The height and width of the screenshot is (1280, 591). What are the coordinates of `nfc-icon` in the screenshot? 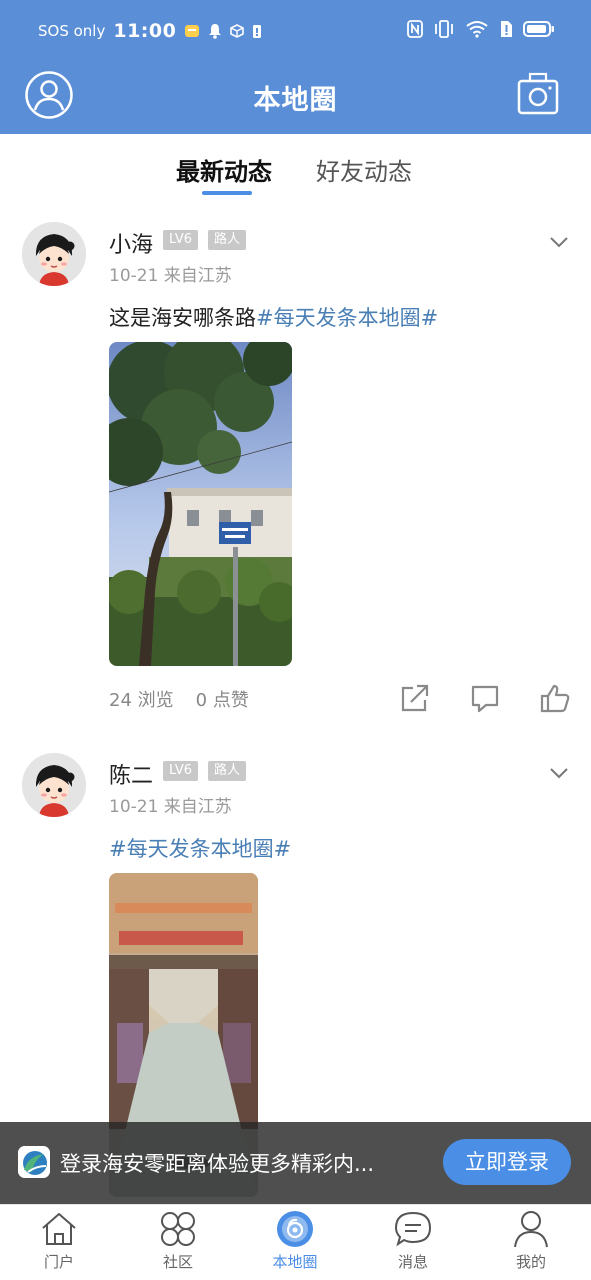 It's located at (415, 29).